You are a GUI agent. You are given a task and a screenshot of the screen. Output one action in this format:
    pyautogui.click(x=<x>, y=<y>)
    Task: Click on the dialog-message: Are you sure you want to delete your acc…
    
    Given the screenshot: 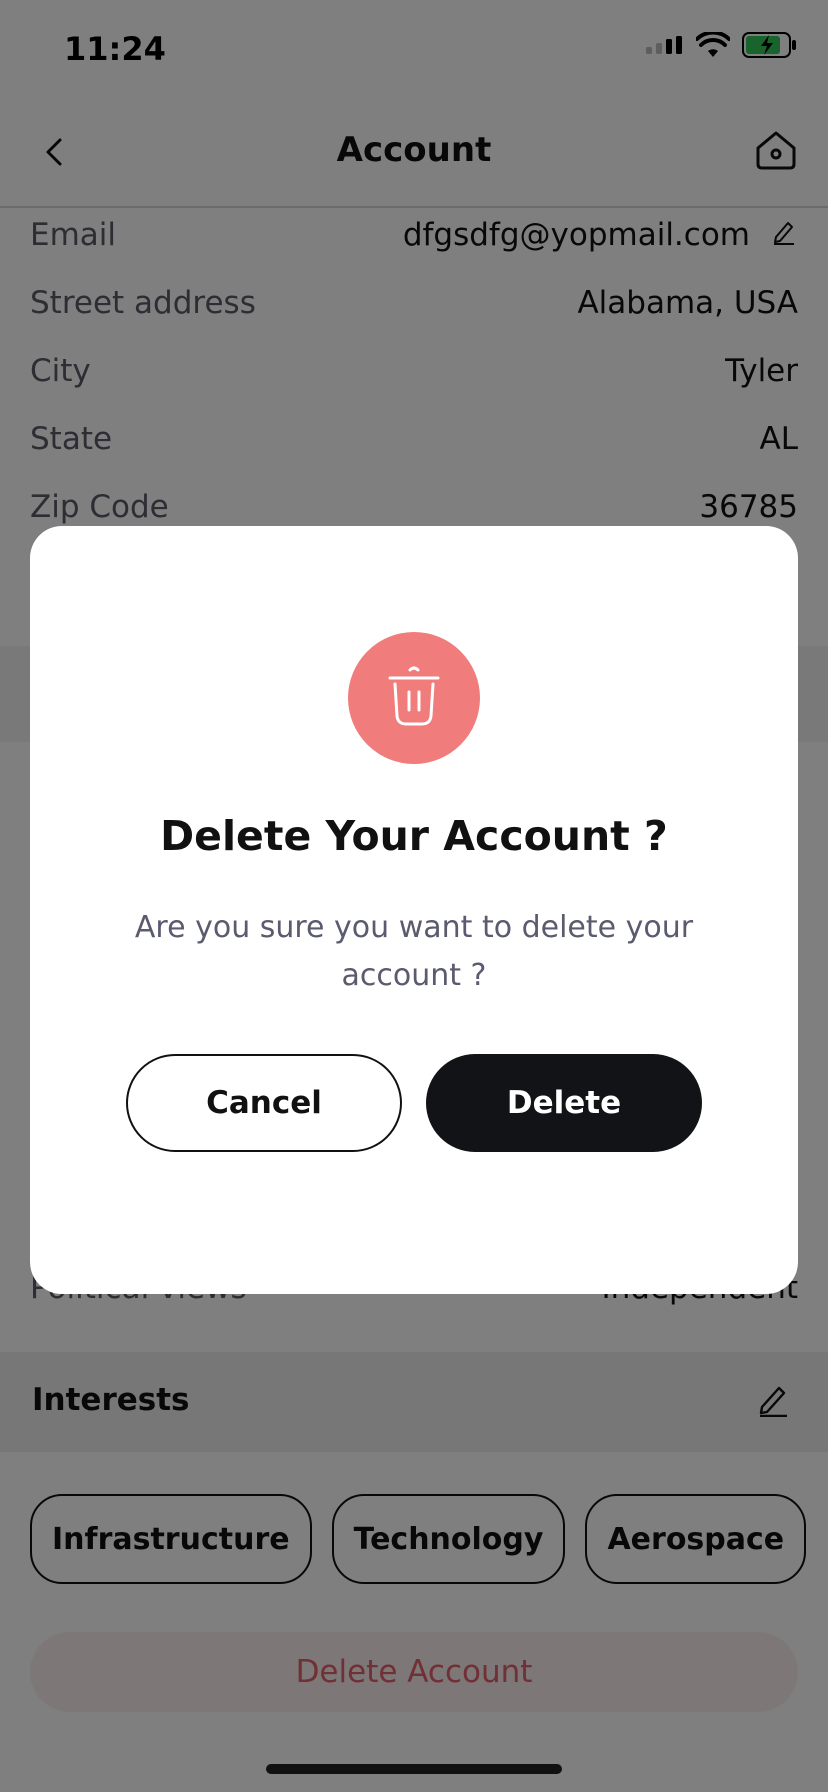 What is the action you would take?
    pyautogui.click(x=414, y=951)
    